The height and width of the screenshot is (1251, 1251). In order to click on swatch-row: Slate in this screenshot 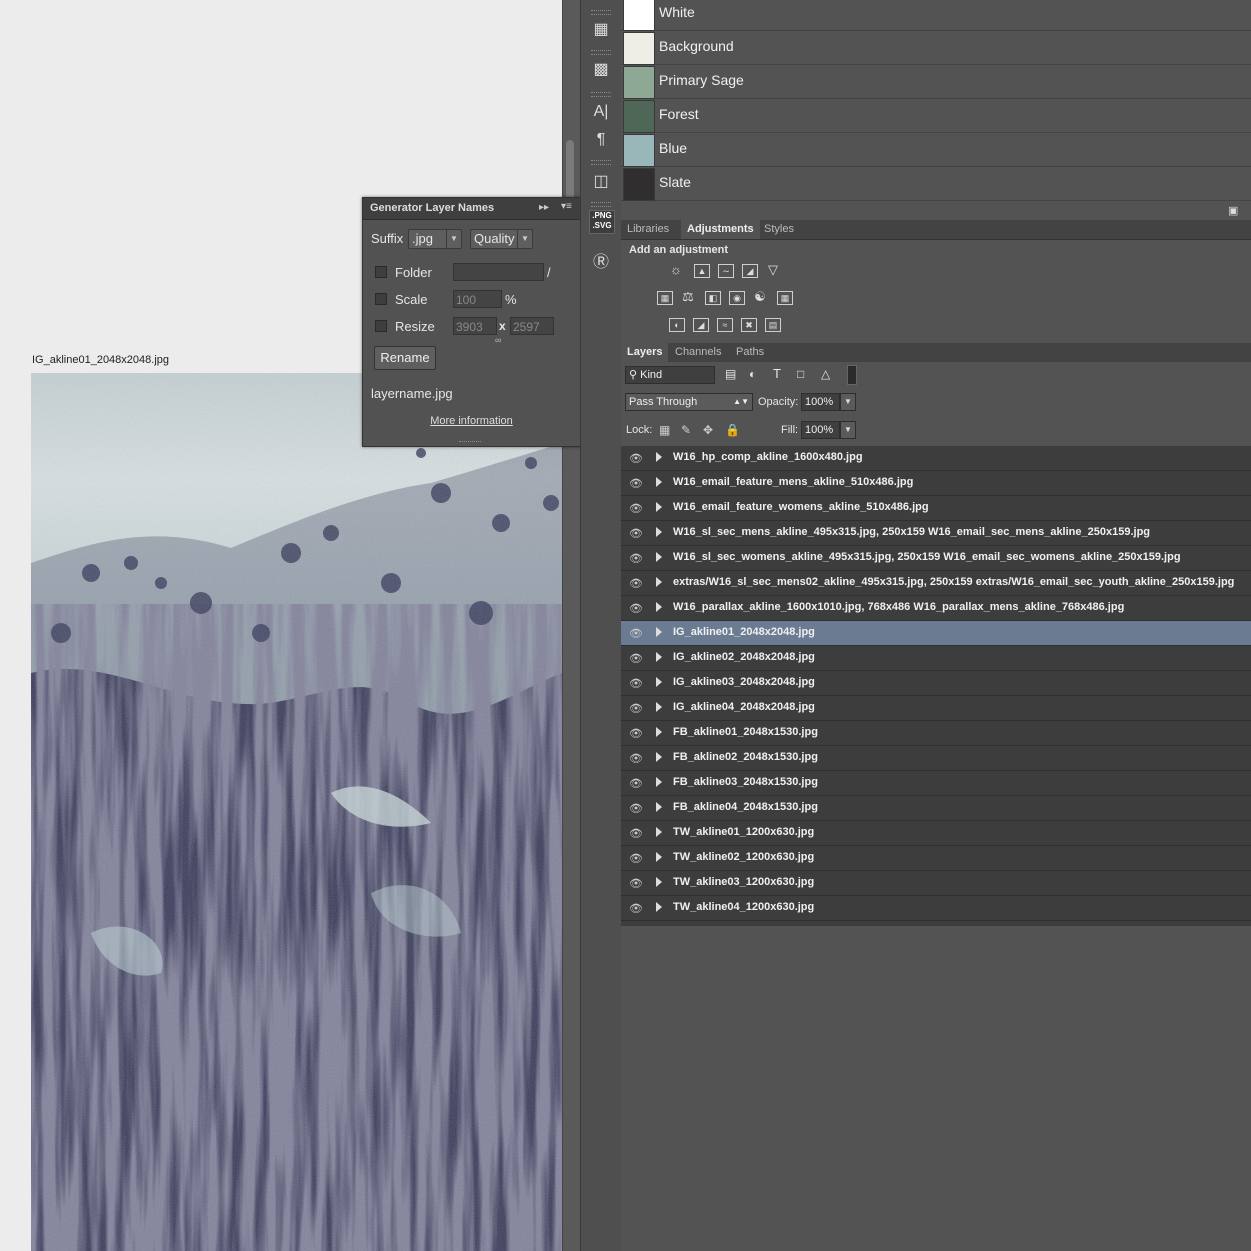, I will do `click(936, 184)`.